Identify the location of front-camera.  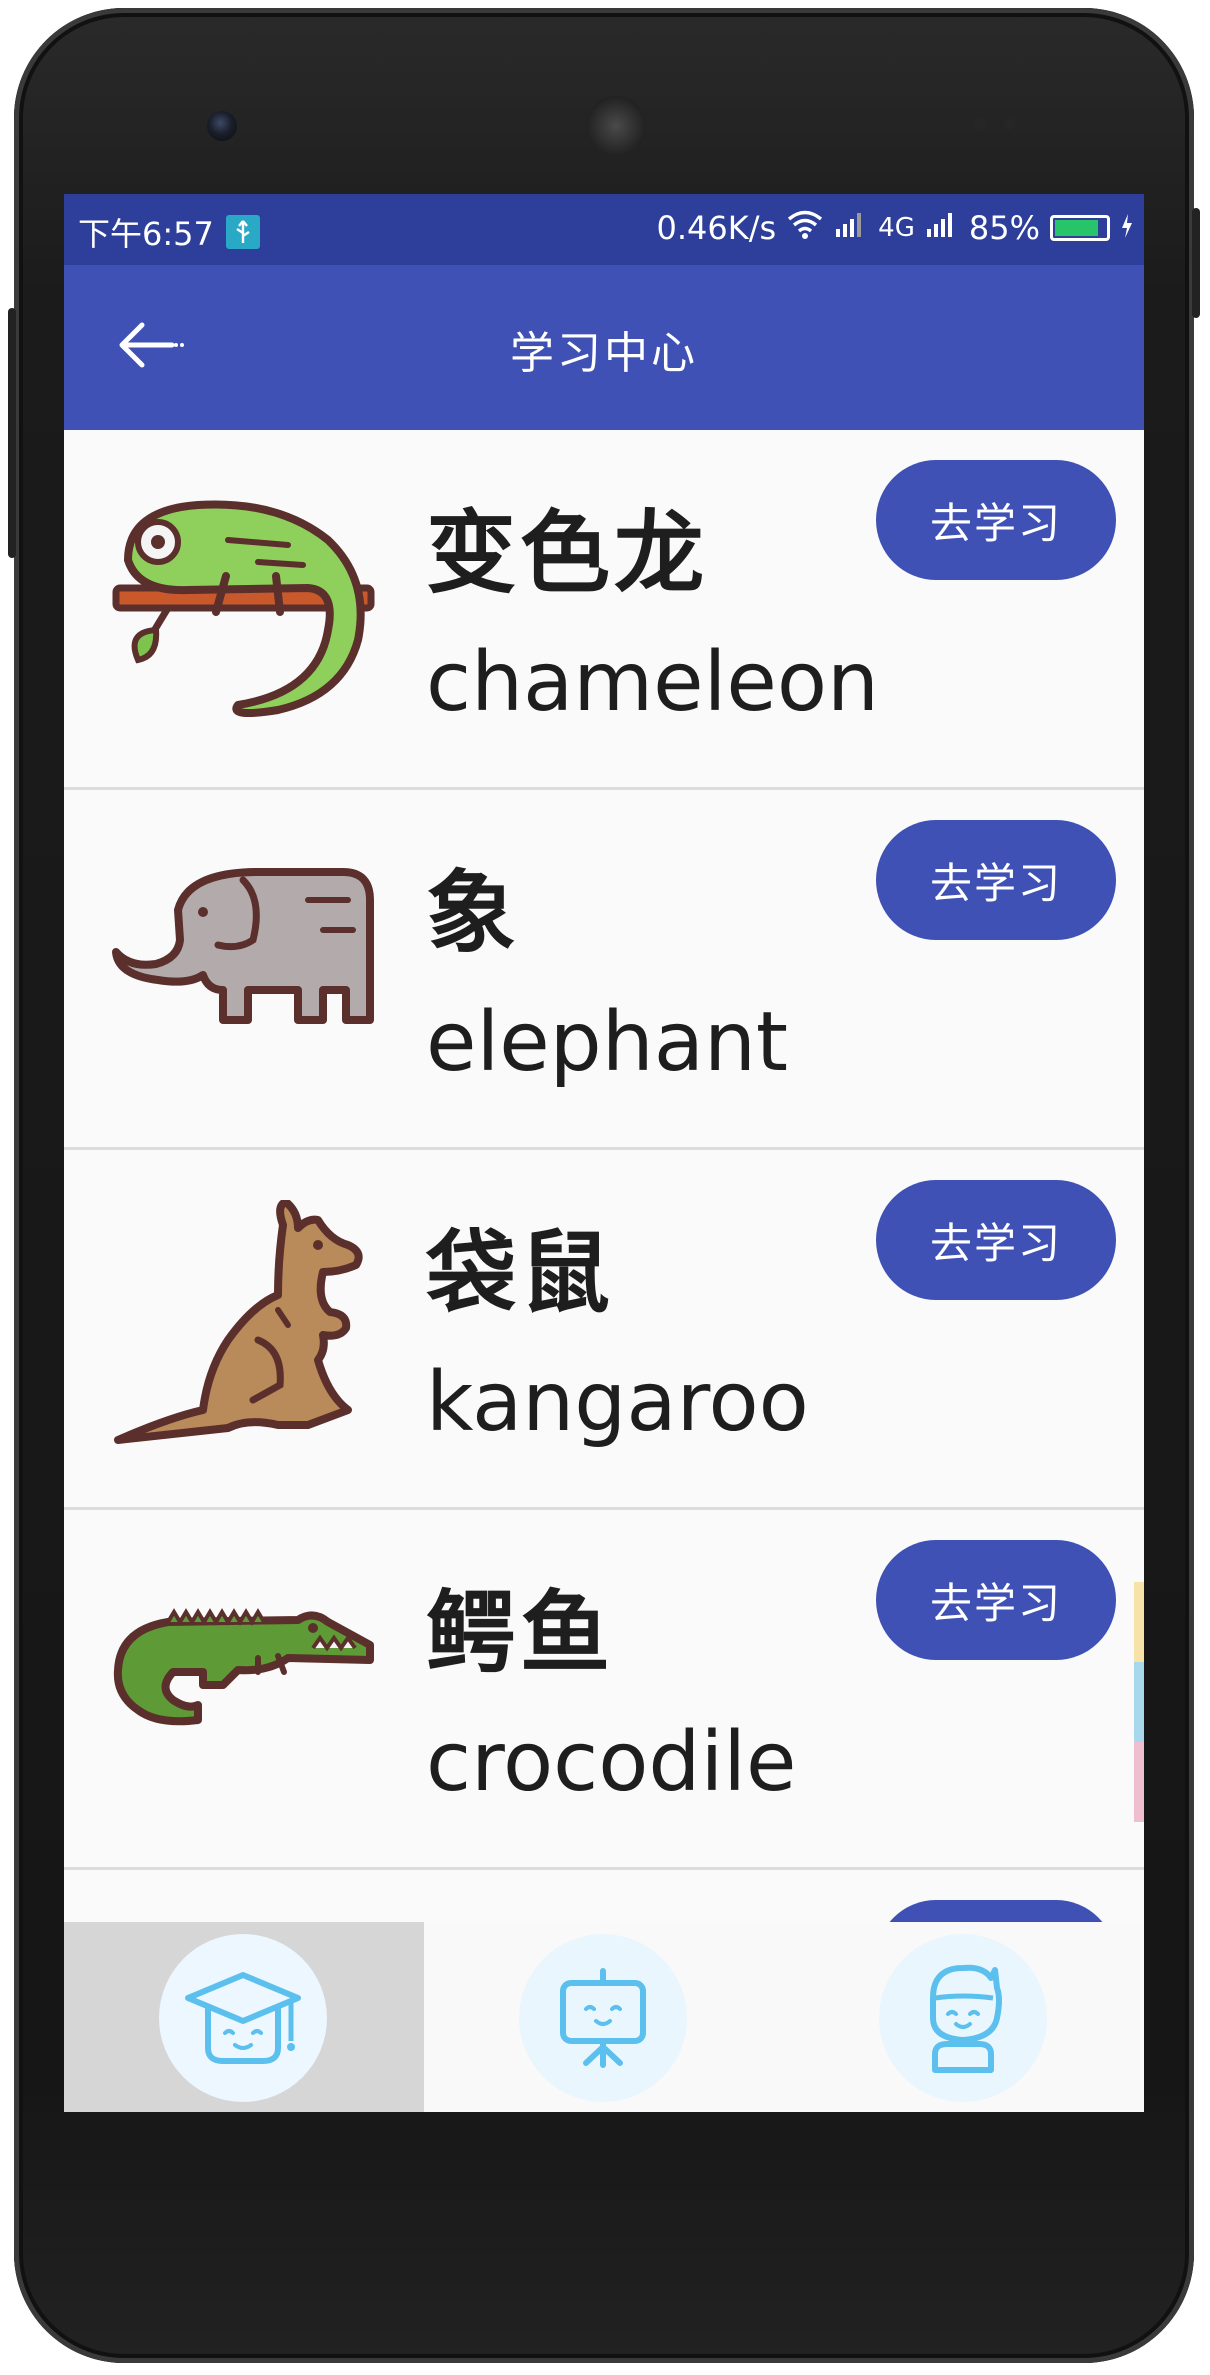
(222, 126).